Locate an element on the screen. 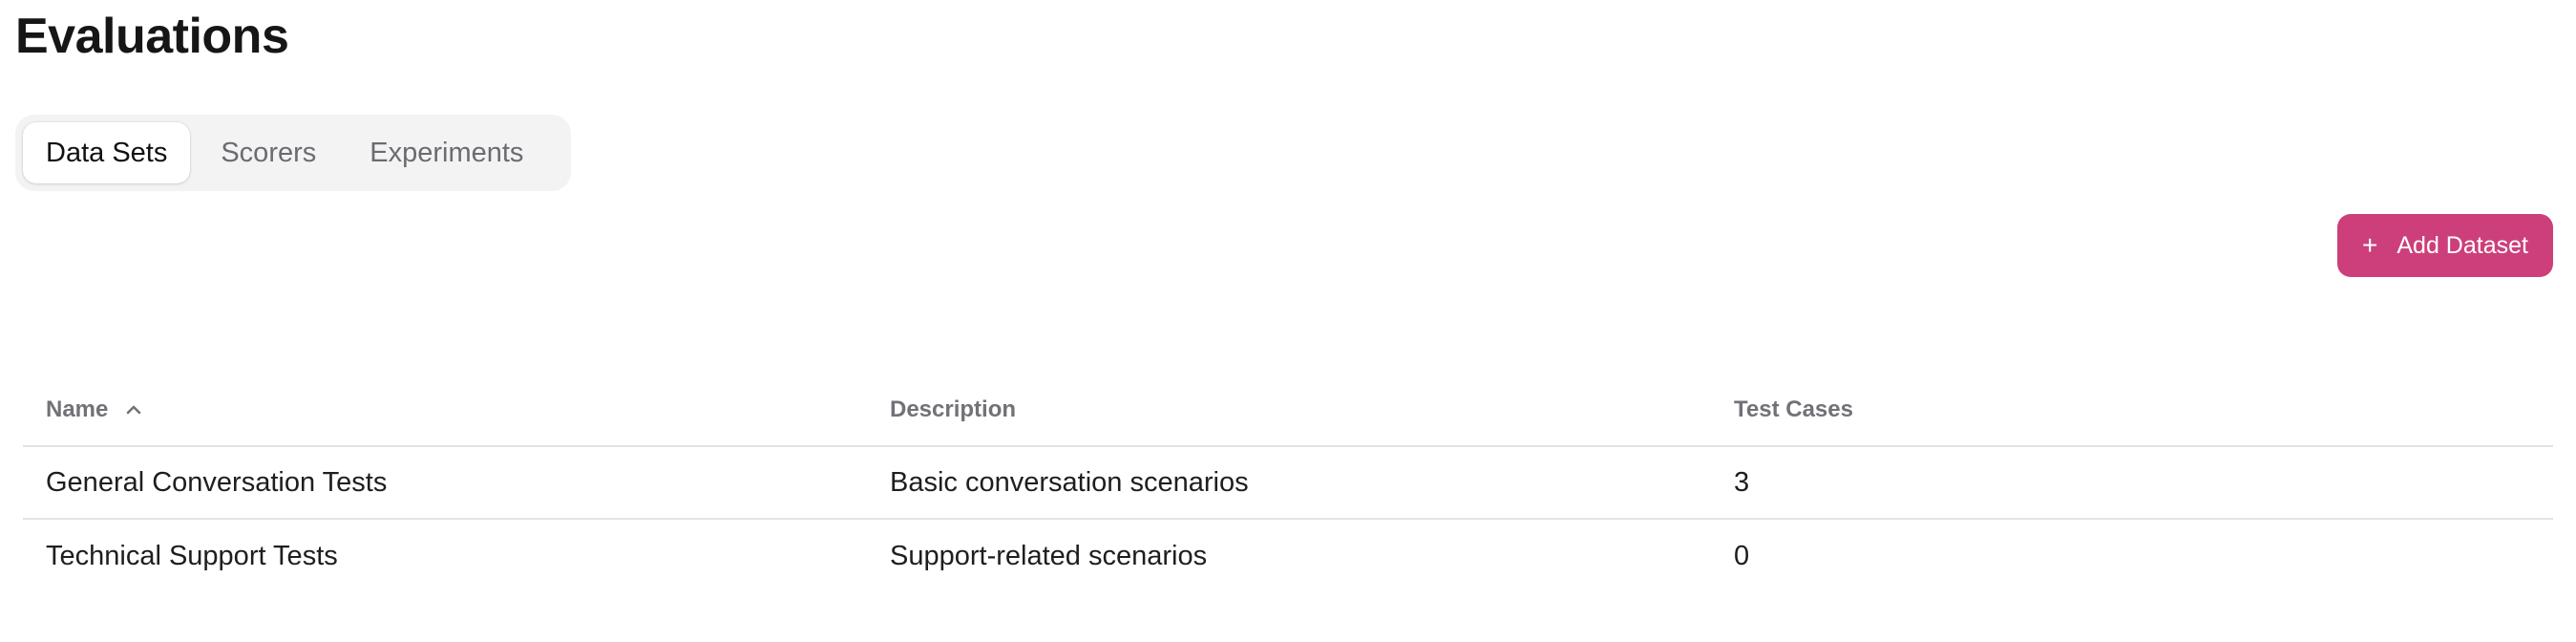 Image resolution: width=2576 pixels, height=642 pixels. row-name: Technical Support Tests is located at coordinates (192, 555).